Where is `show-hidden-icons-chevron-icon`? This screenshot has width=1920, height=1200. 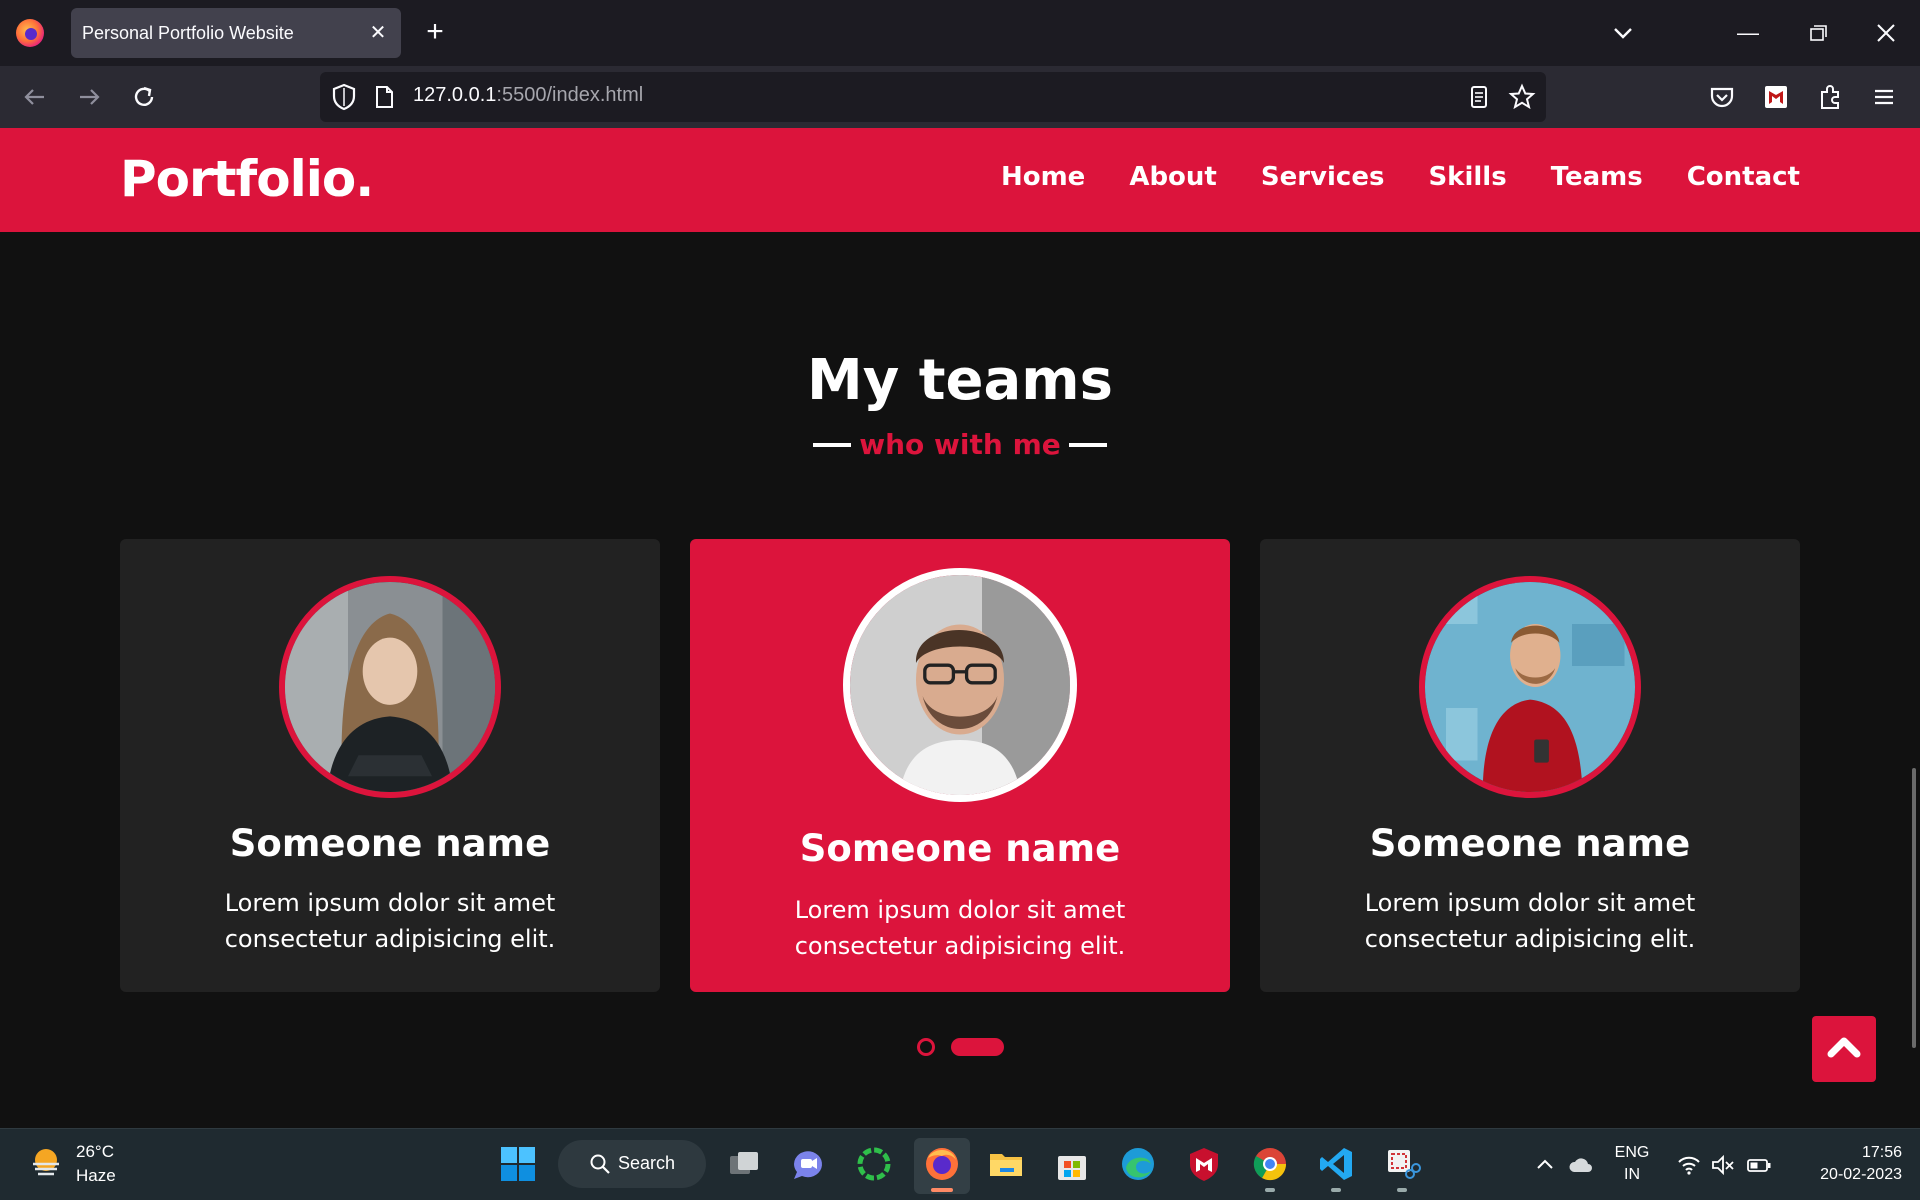 show-hidden-icons-chevron-icon is located at coordinates (1545, 1165).